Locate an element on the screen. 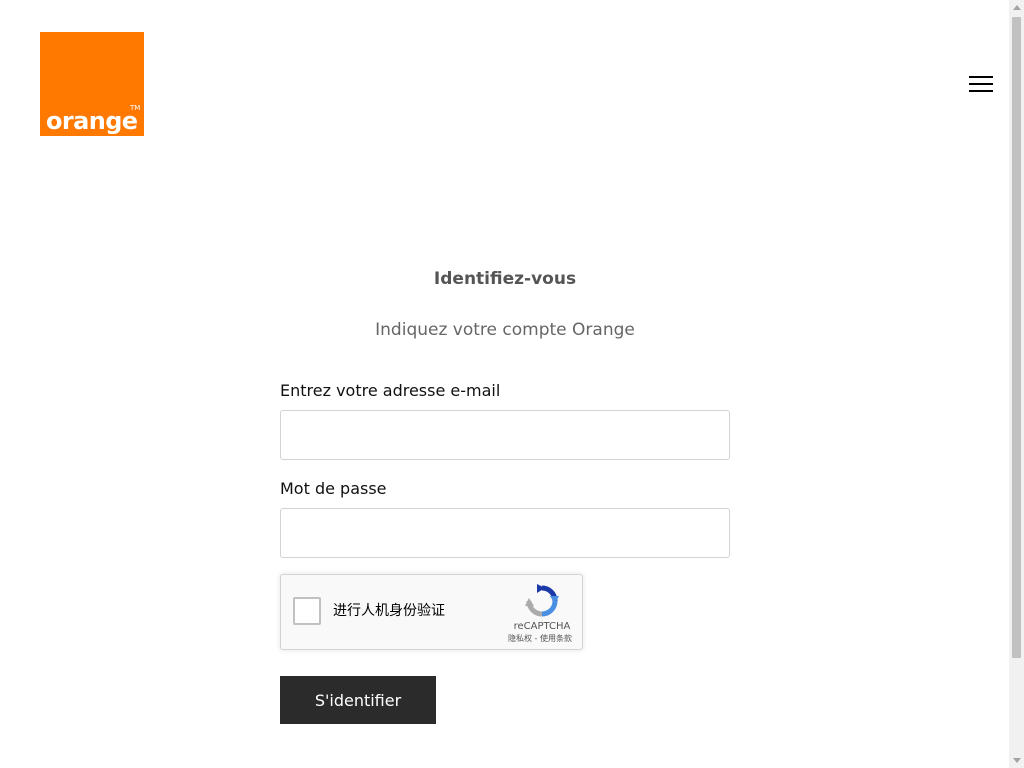 The image size is (1024, 768). scrollbar-thumb is located at coordinates (1016, 337).